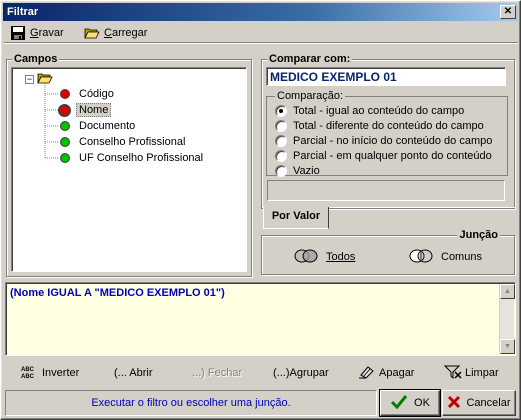  I want to click on tree-item-conselho: Conselho Profissional, so click(123, 142).